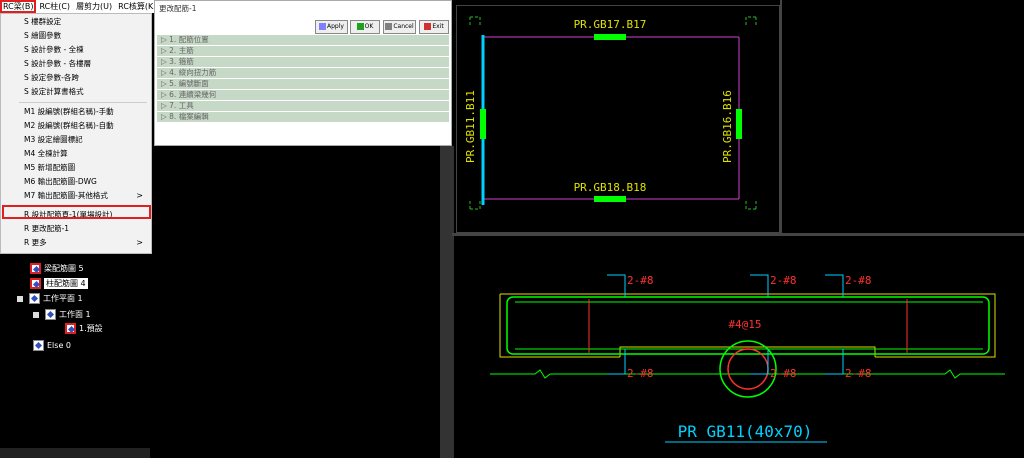 The height and width of the screenshot is (458, 1024). What do you see at coordinates (76, 22) in the screenshot?
I see `menu-item-floor-group: S 樓群設定` at bounding box center [76, 22].